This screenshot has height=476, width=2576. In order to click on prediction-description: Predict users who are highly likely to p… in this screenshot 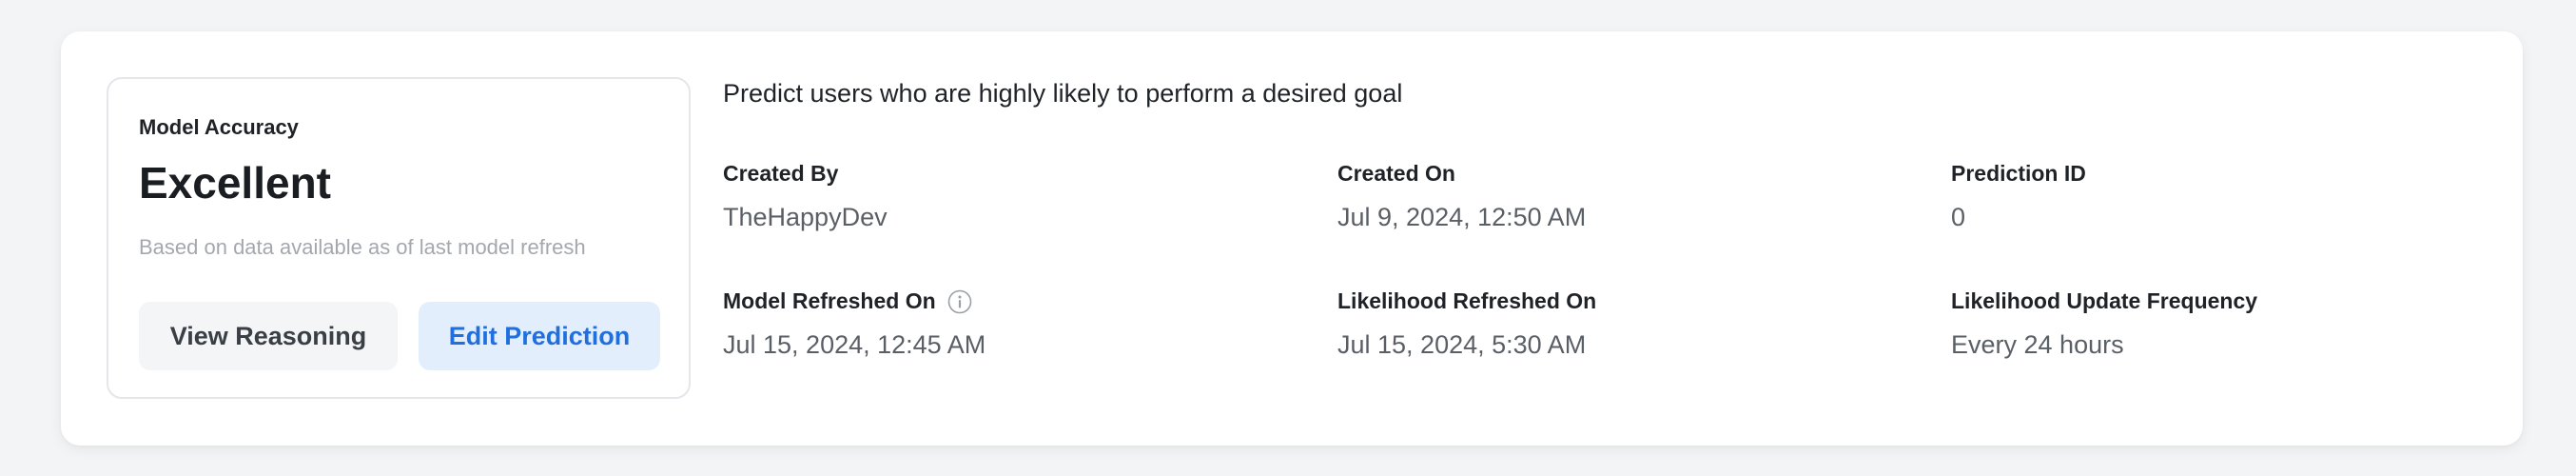, I will do `click(1063, 93)`.